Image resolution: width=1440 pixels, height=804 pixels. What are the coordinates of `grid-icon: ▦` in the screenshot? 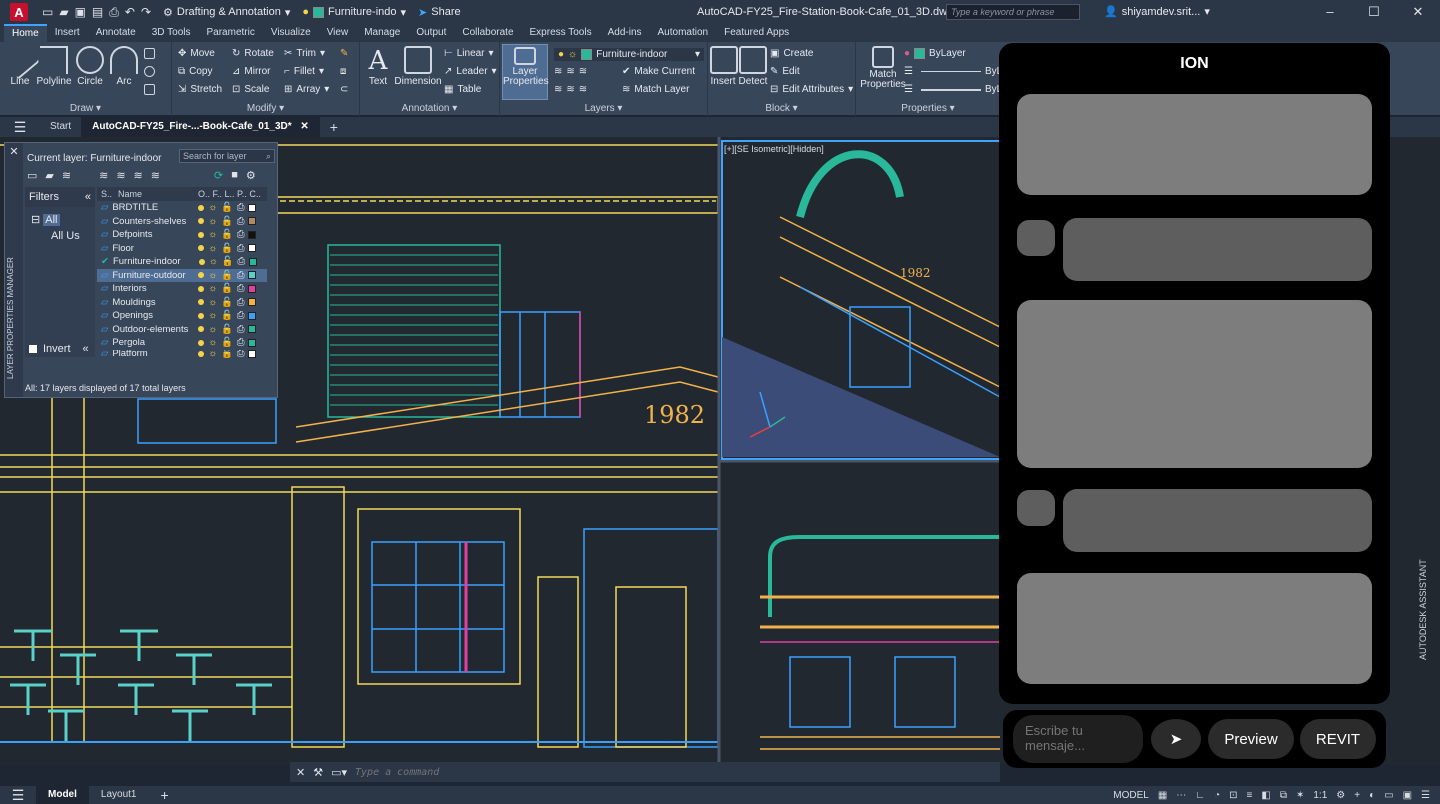 It's located at (1162, 795).